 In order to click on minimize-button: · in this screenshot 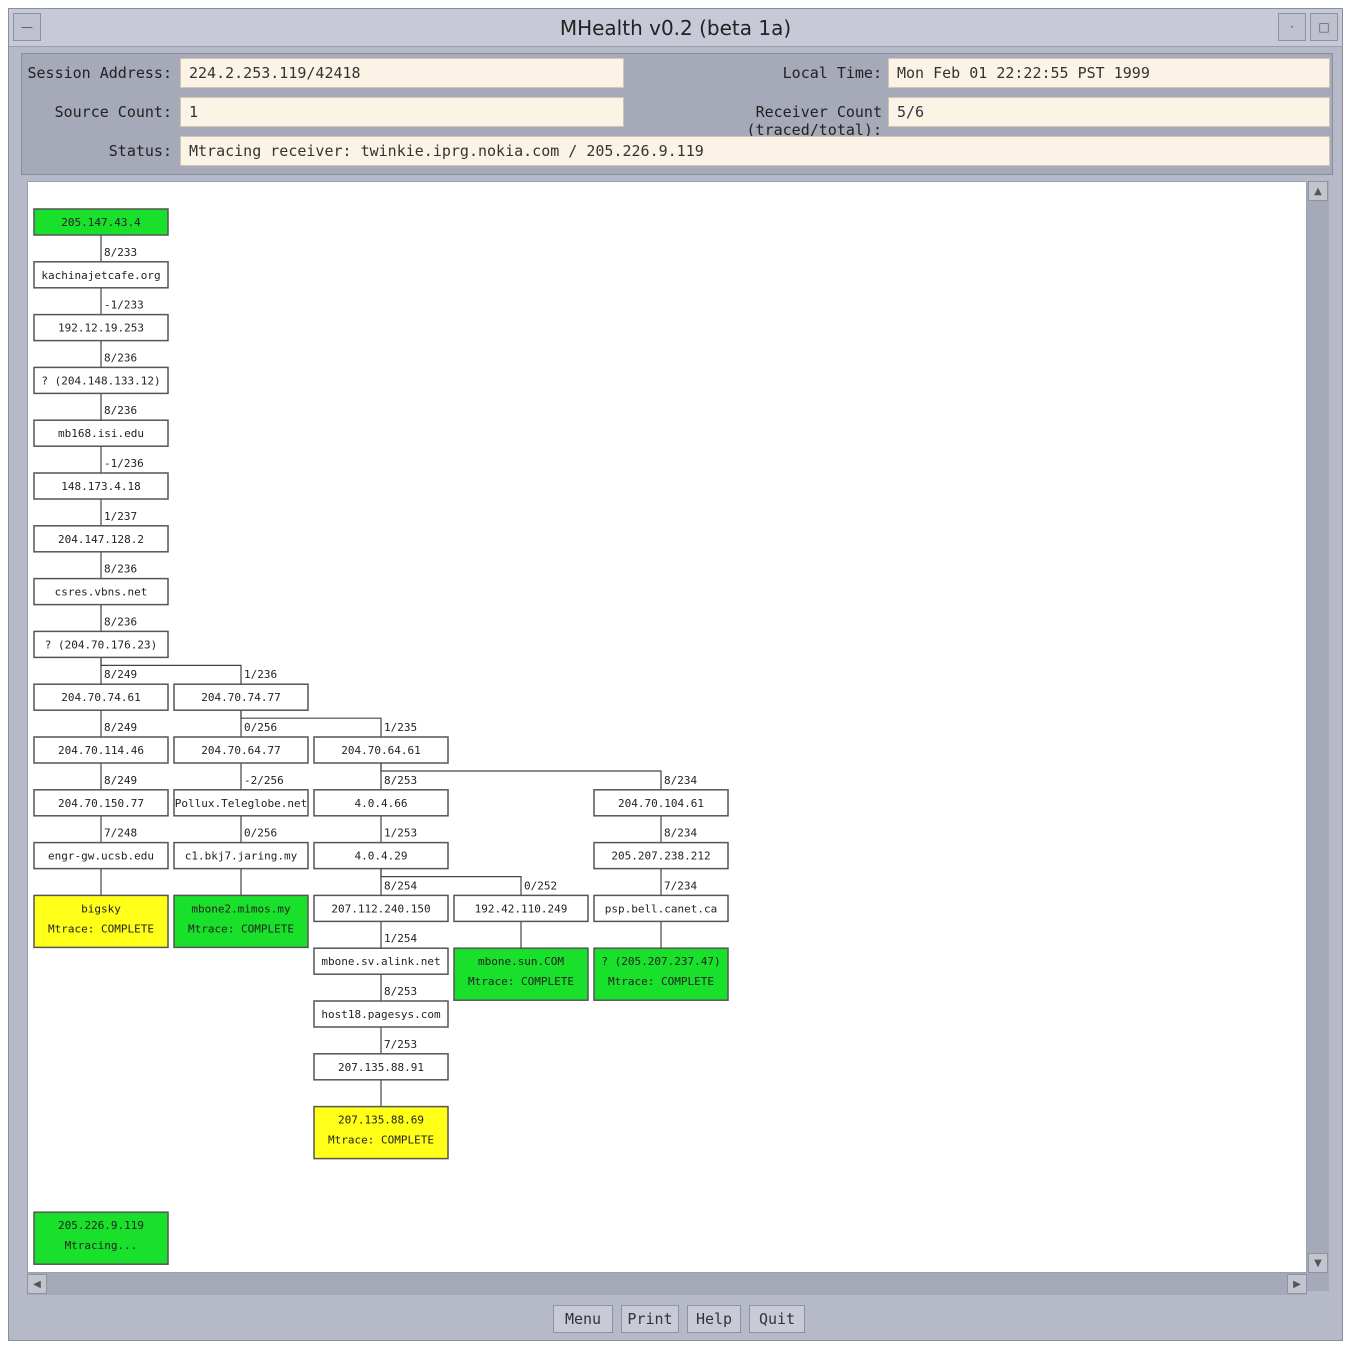, I will do `click(1292, 27)`.